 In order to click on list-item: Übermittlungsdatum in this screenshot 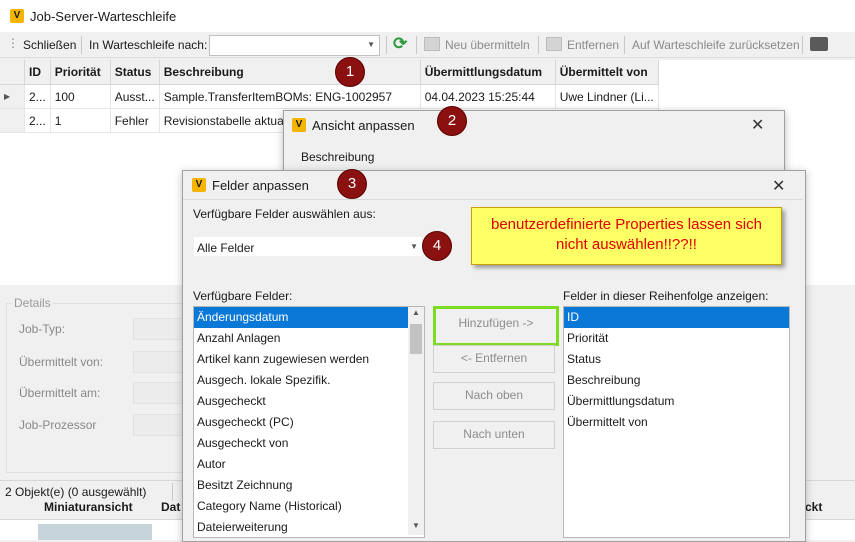, I will do `click(676, 401)`.